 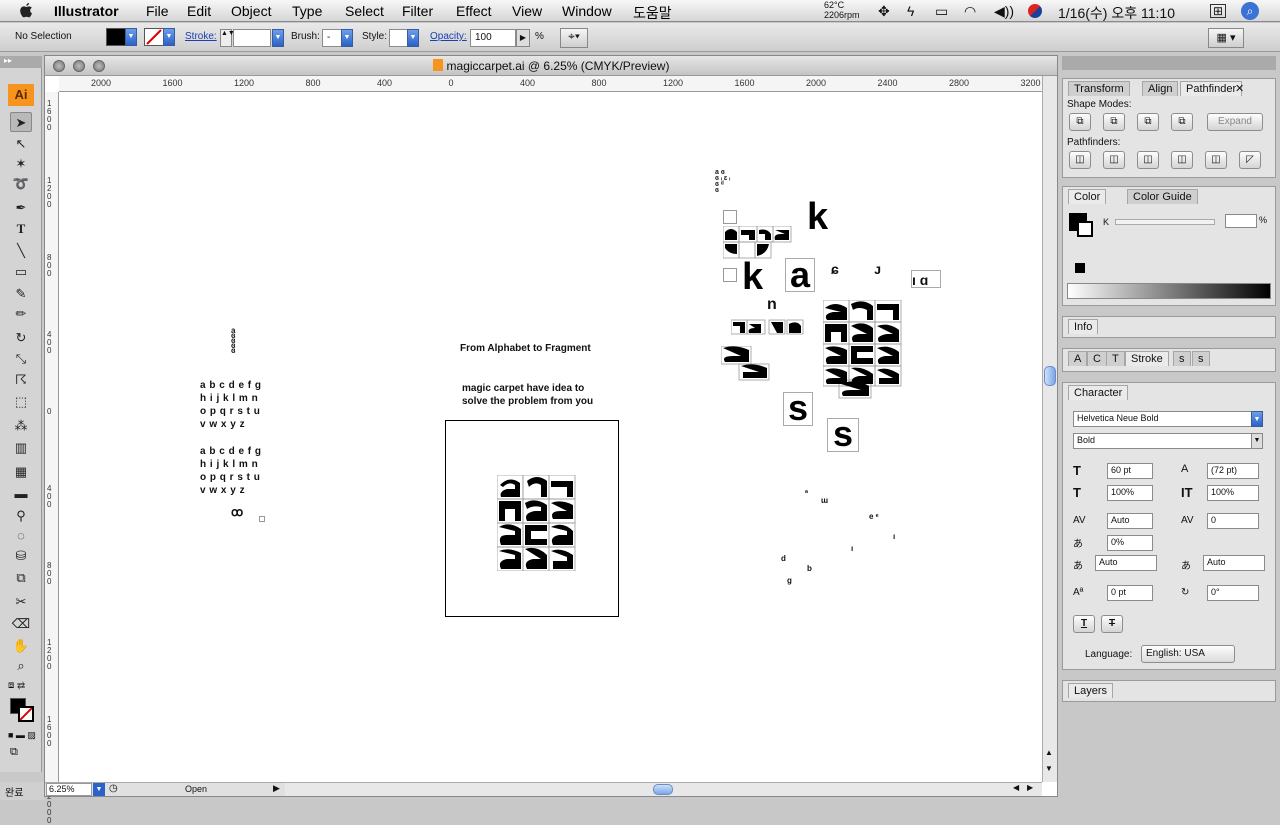 What do you see at coordinates (240, 512) in the screenshot?
I see `small-fragment-cluster: ꝏ` at bounding box center [240, 512].